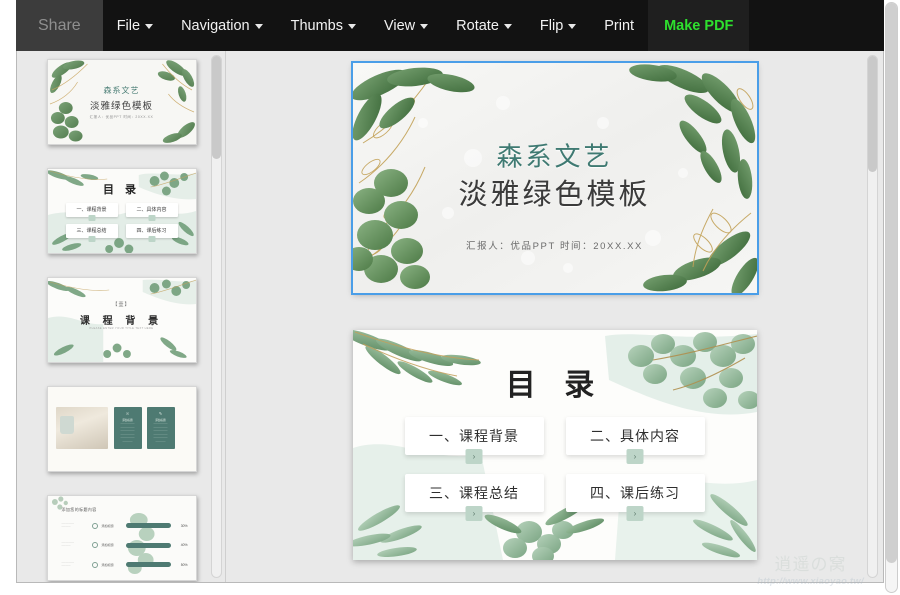 This screenshot has width=900, height=595. What do you see at coordinates (554, 385) in the screenshot?
I see `slide2-title: 目 录` at bounding box center [554, 385].